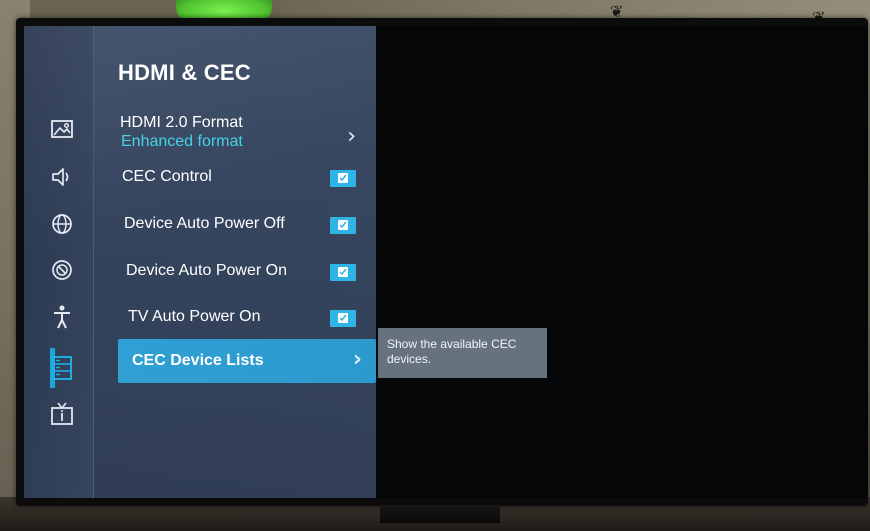 The width and height of the screenshot is (870, 531). What do you see at coordinates (62, 368) in the screenshot?
I see `system-icon` at bounding box center [62, 368].